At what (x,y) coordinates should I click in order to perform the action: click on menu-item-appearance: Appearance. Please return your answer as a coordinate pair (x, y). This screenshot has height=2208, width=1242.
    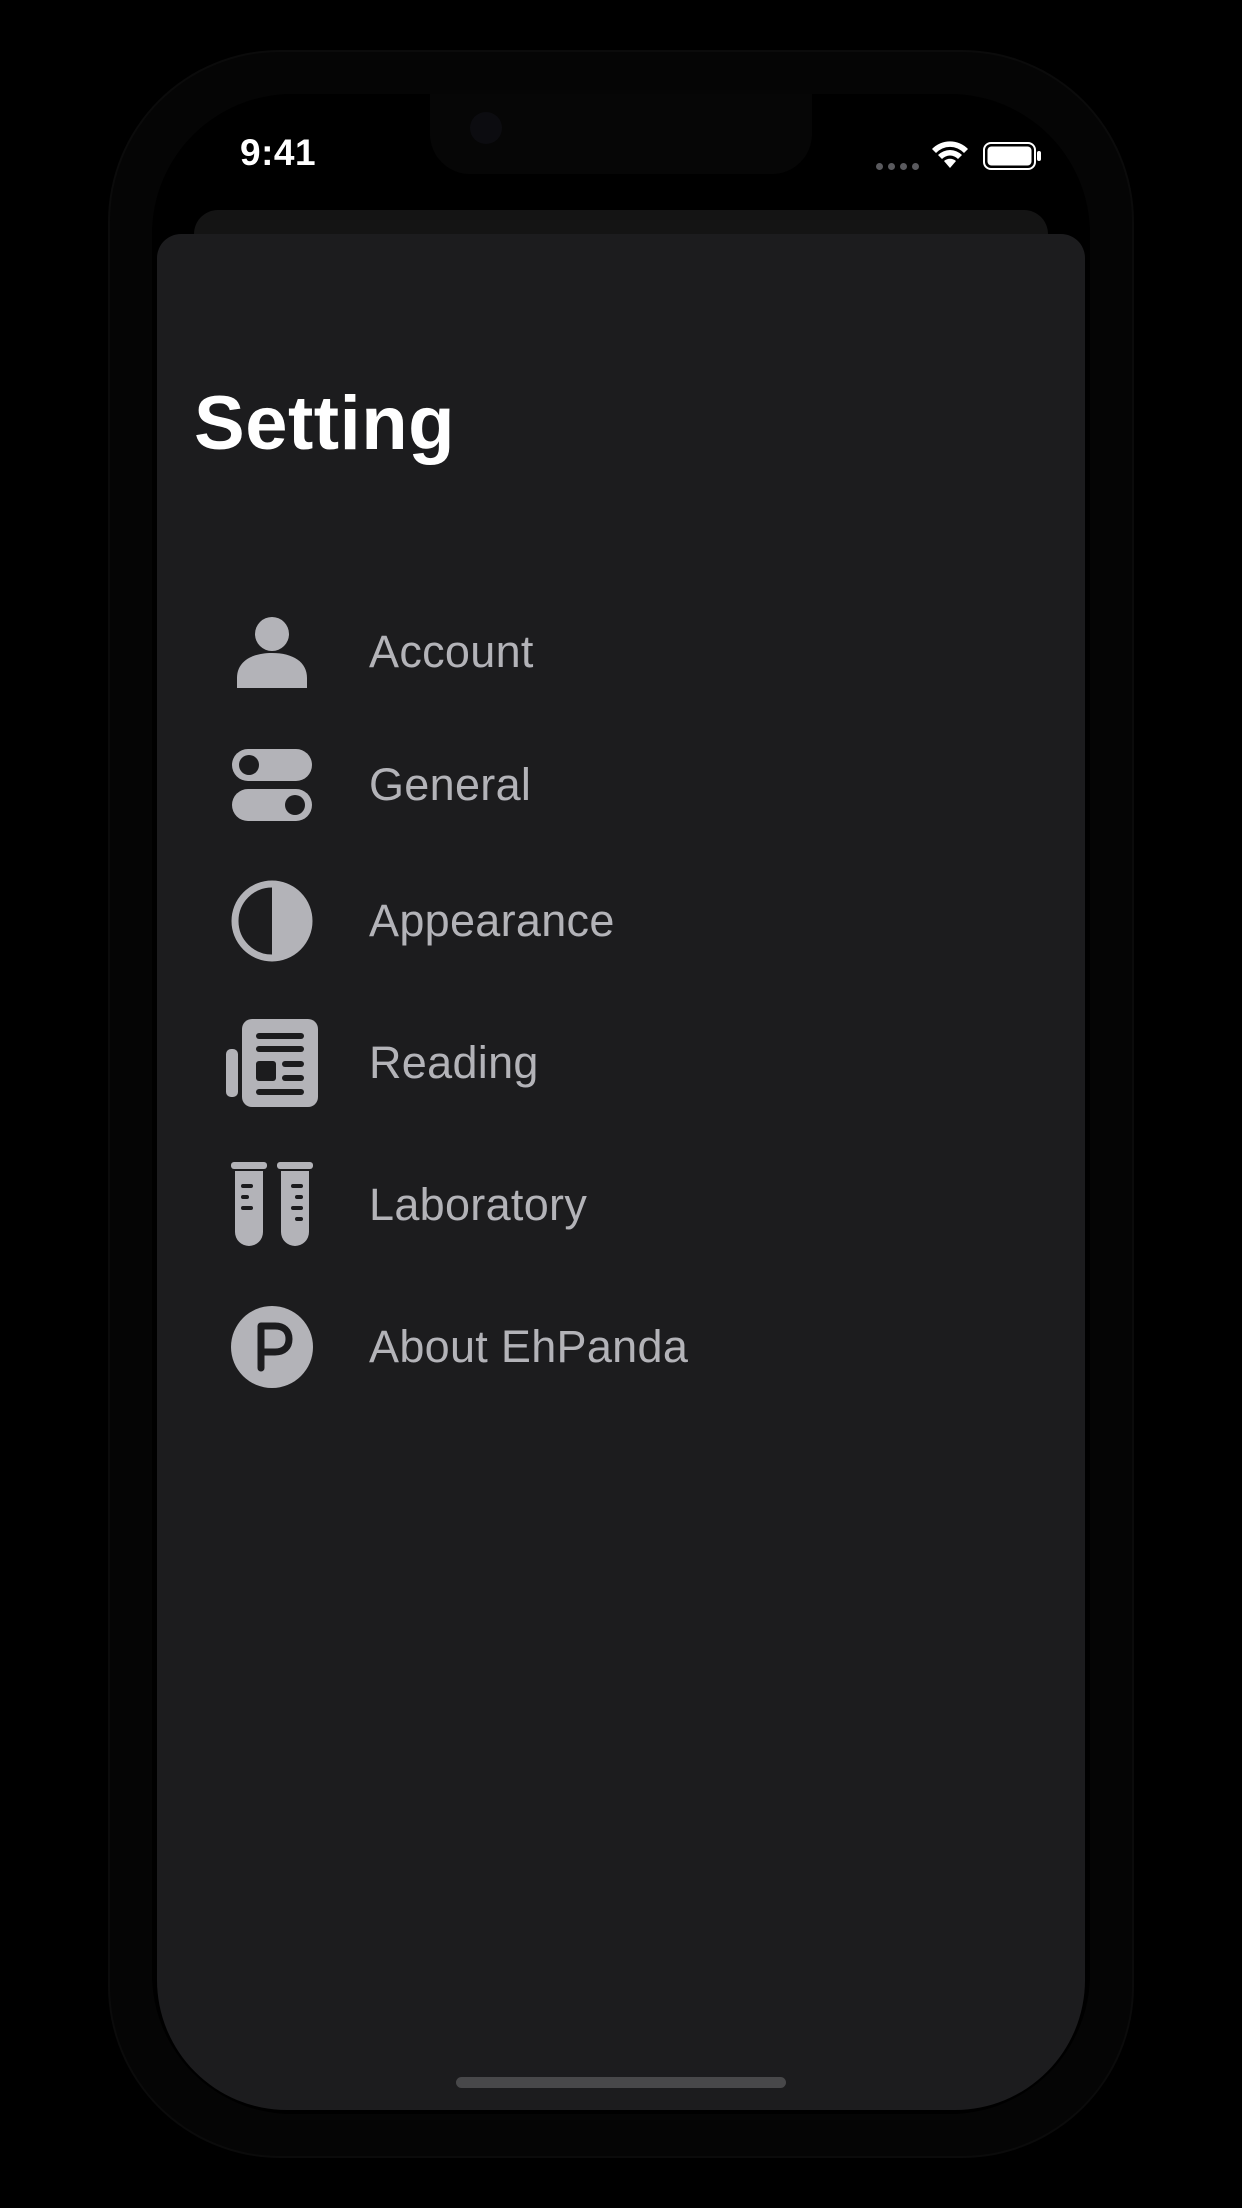
    Looking at the image, I should click on (600, 921).